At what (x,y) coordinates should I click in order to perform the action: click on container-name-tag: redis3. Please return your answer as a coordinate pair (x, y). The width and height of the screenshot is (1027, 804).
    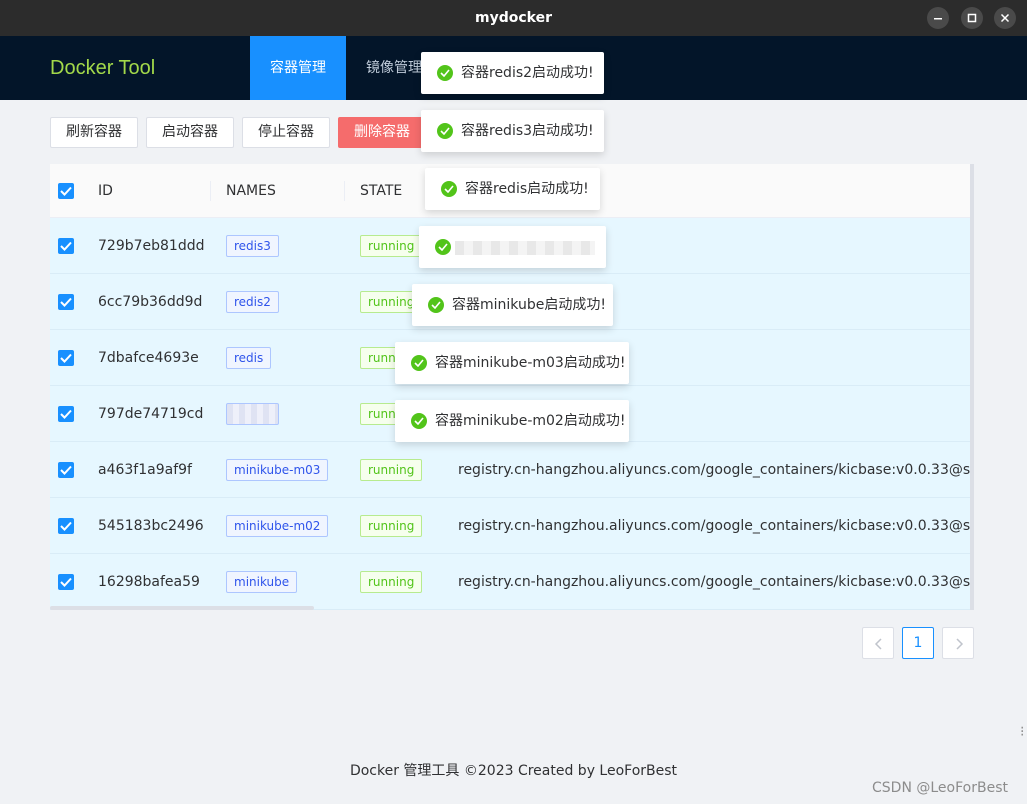
    Looking at the image, I should click on (252, 246).